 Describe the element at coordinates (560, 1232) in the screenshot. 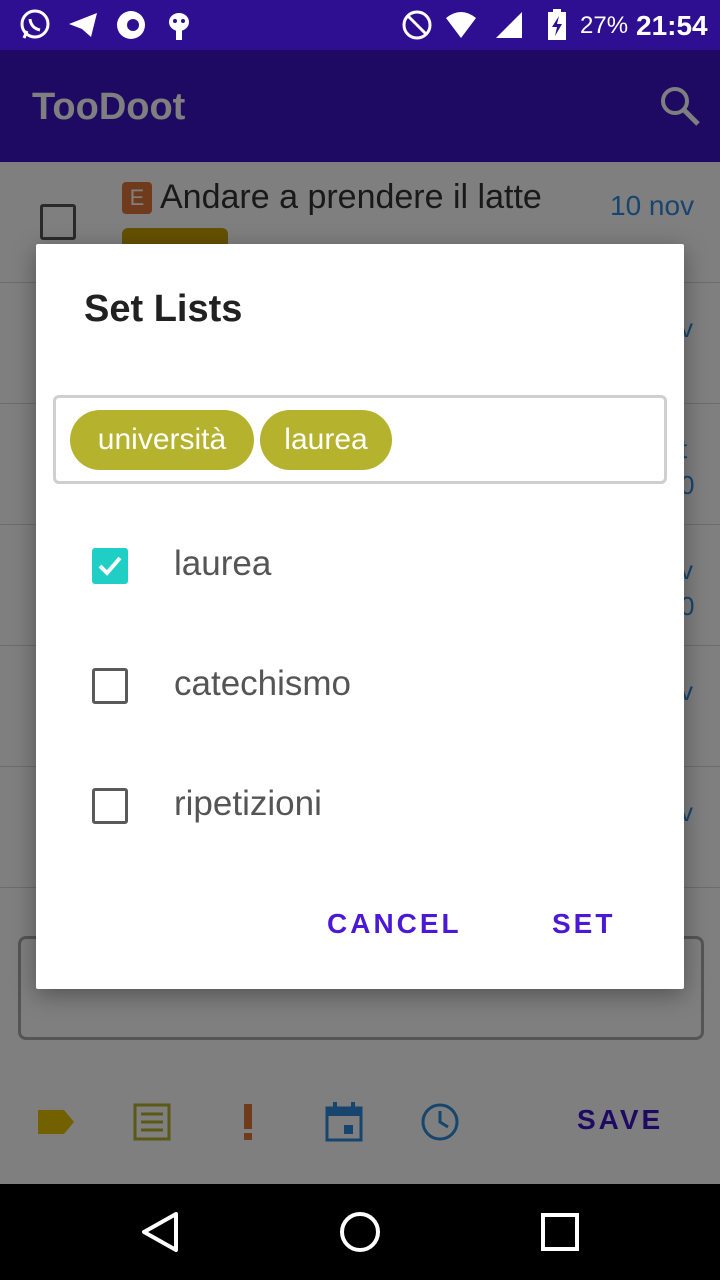

I see `recents-icon` at that location.